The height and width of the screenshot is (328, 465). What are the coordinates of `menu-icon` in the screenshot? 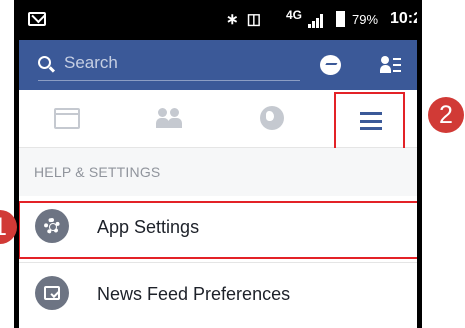 It's located at (371, 121).